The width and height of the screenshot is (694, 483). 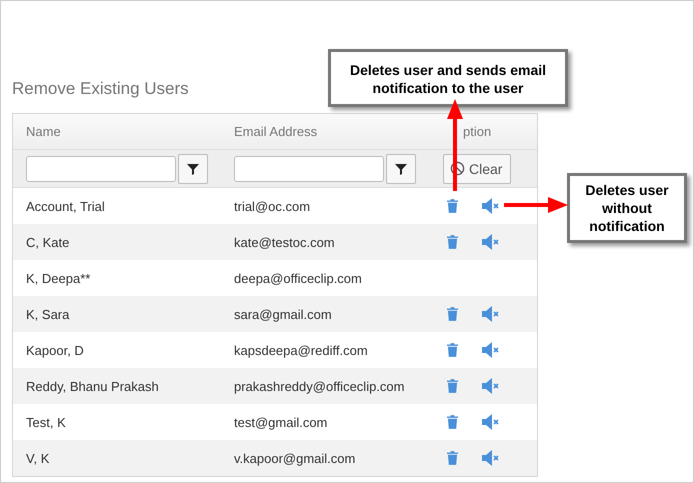 What do you see at coordinates (298, 278) in the screenshot?
I see `table-cell: deepa@officeclip.com` at bounding box center [298, 278].